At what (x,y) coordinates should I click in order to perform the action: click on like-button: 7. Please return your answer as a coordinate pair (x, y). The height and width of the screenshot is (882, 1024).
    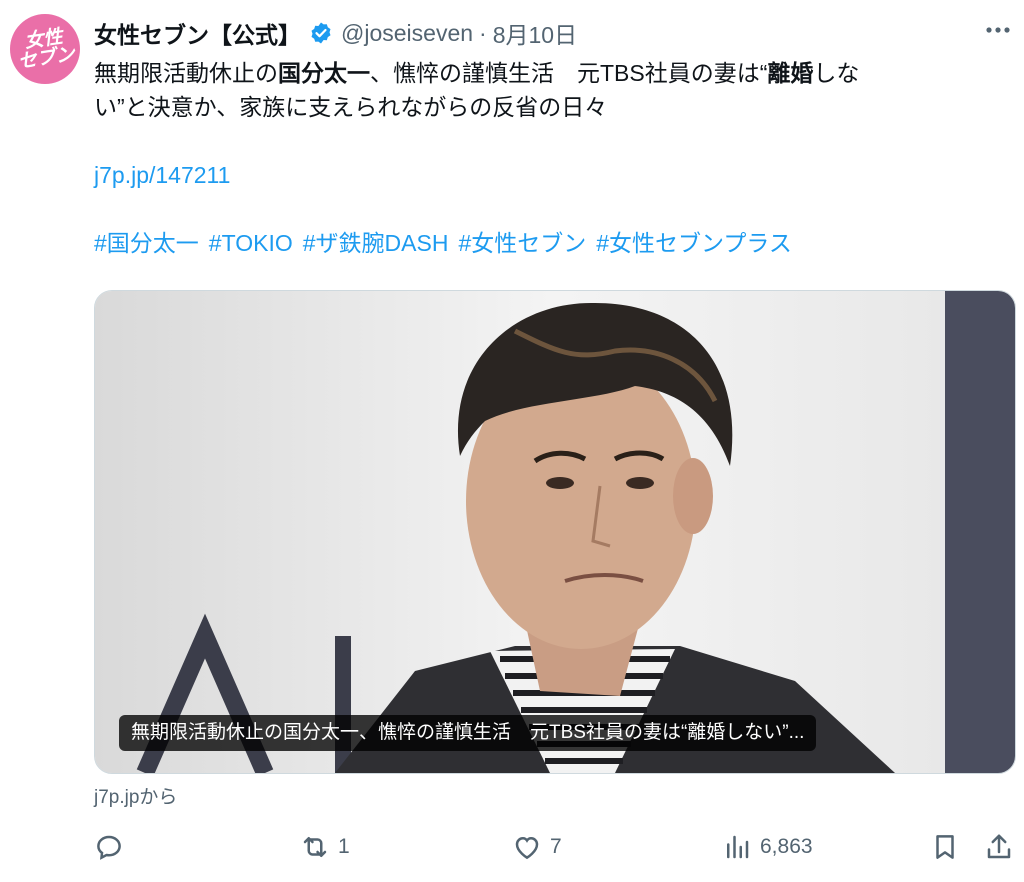
    Looking at the image, I should click on (537, 847).